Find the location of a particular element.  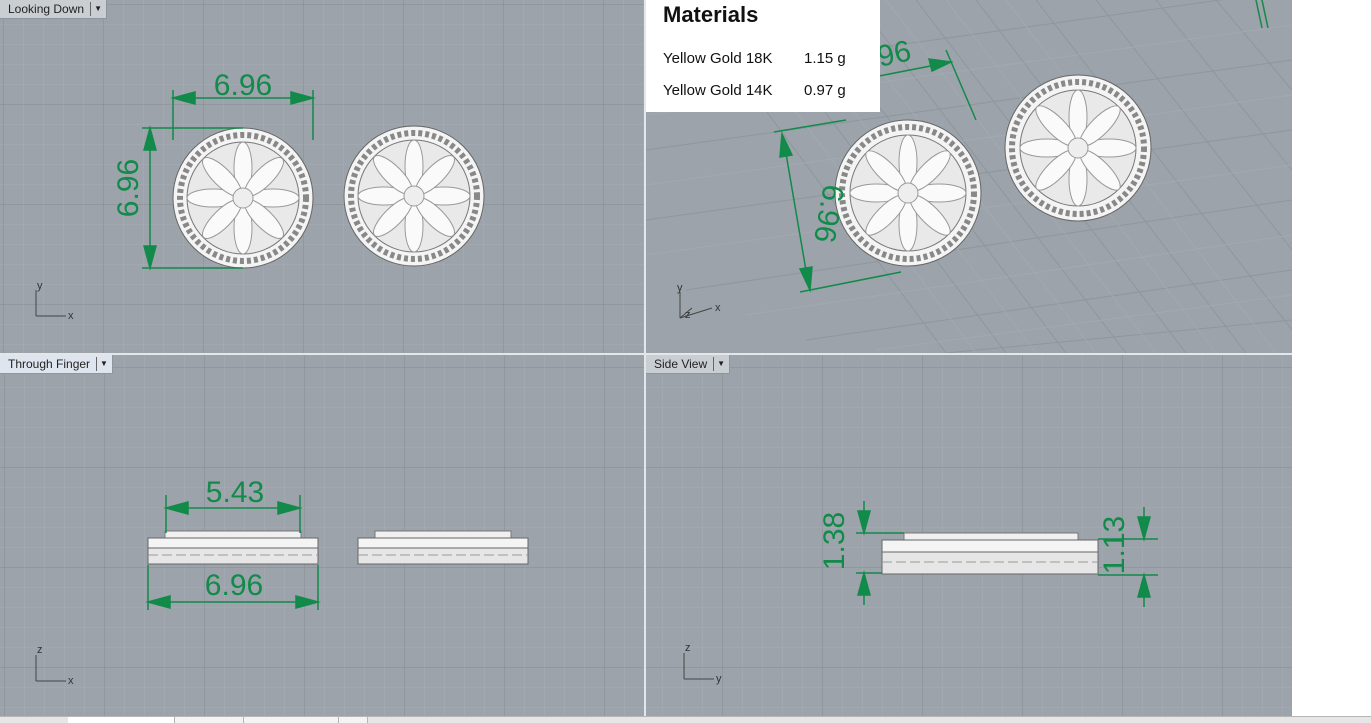

vertical-splitter is located at coordinates (645, 358).